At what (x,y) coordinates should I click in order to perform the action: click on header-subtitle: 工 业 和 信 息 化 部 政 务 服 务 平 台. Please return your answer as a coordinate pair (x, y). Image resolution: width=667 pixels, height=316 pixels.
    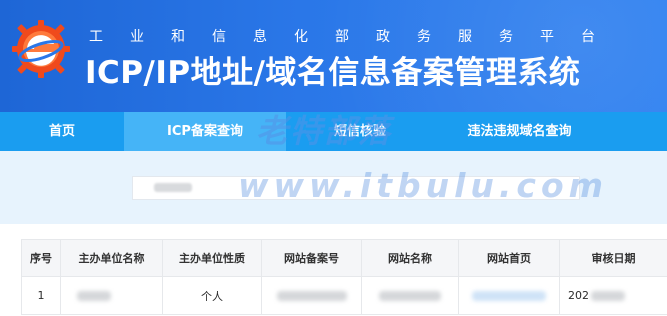
    Looking at the image, I should click on (342, 36).